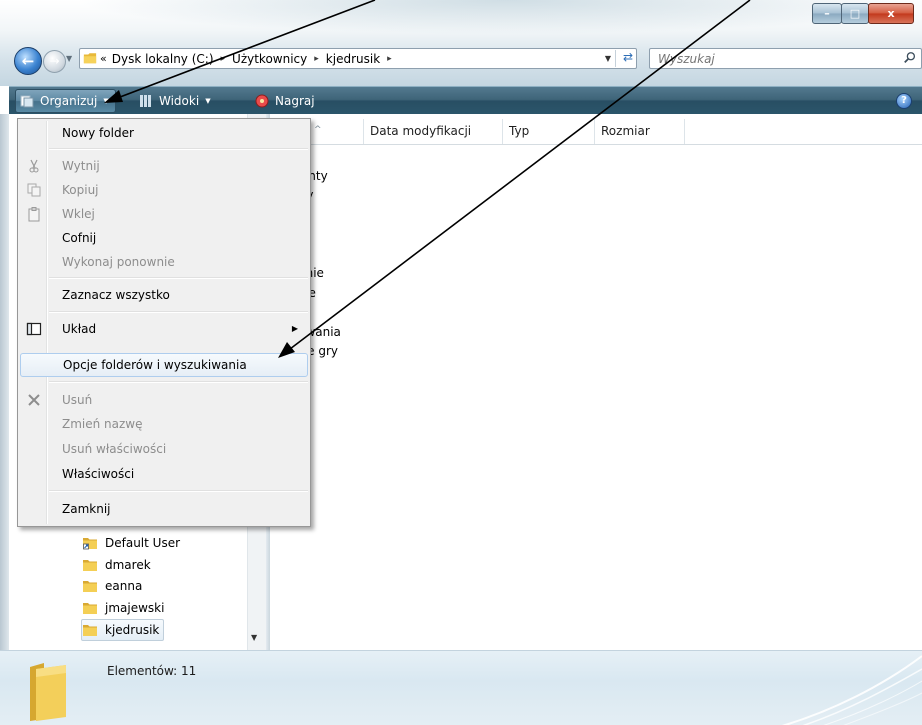  I want to click on window-frame: – □ x, so click(461, 43).